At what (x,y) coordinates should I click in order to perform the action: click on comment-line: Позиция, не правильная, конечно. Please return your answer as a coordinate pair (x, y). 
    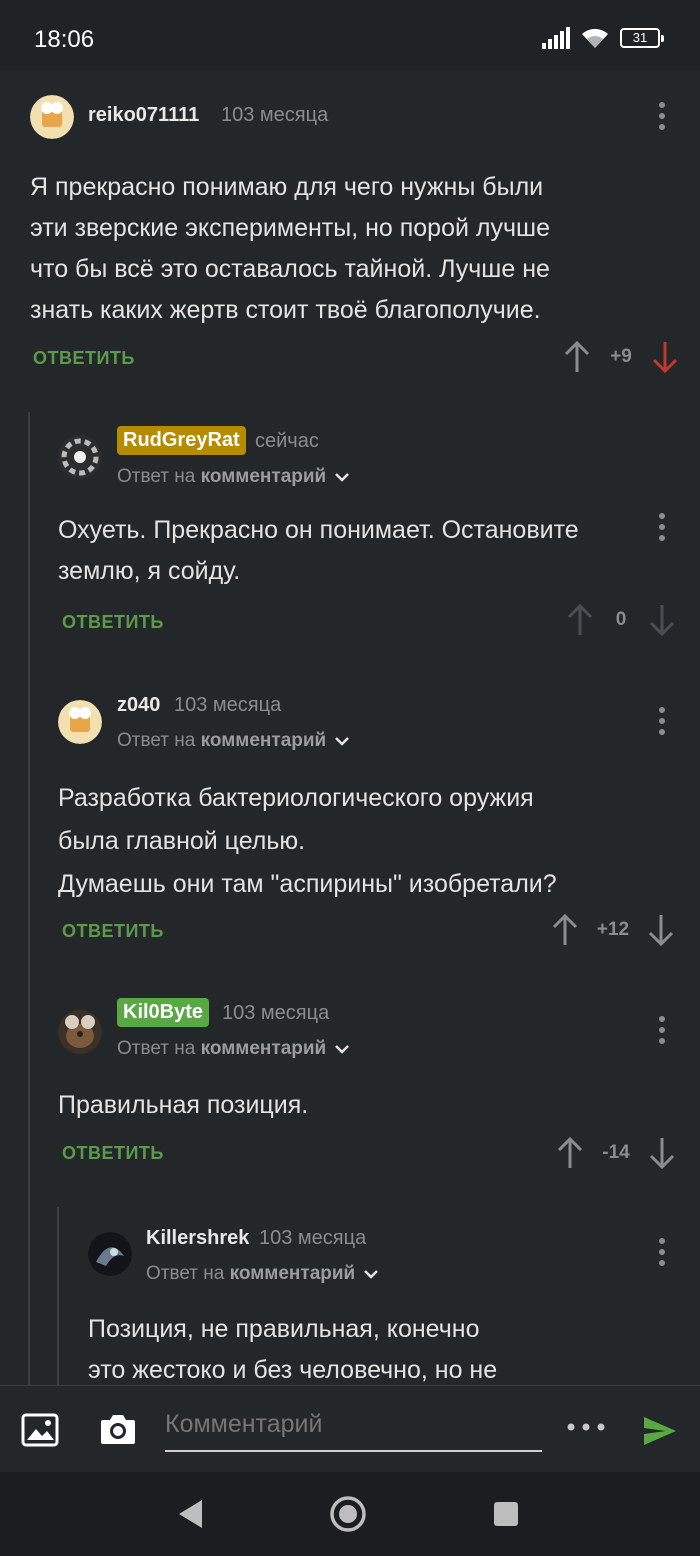
    Looking at the image, I should click on (284, 1329).